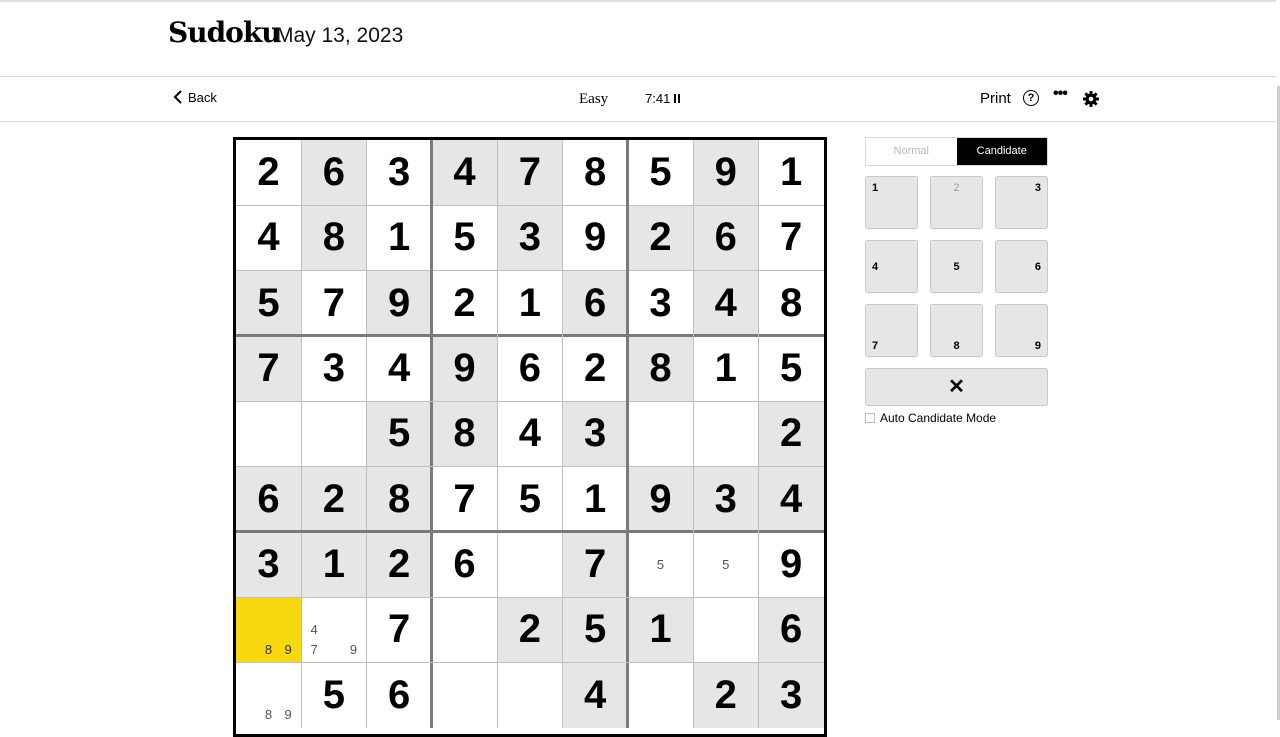 Image resolution: width=1280 pixels, height=737 pixels. Describe the element at coordinates (1060, 94) in the screenshot. I see `more-icon: •••` at that location.